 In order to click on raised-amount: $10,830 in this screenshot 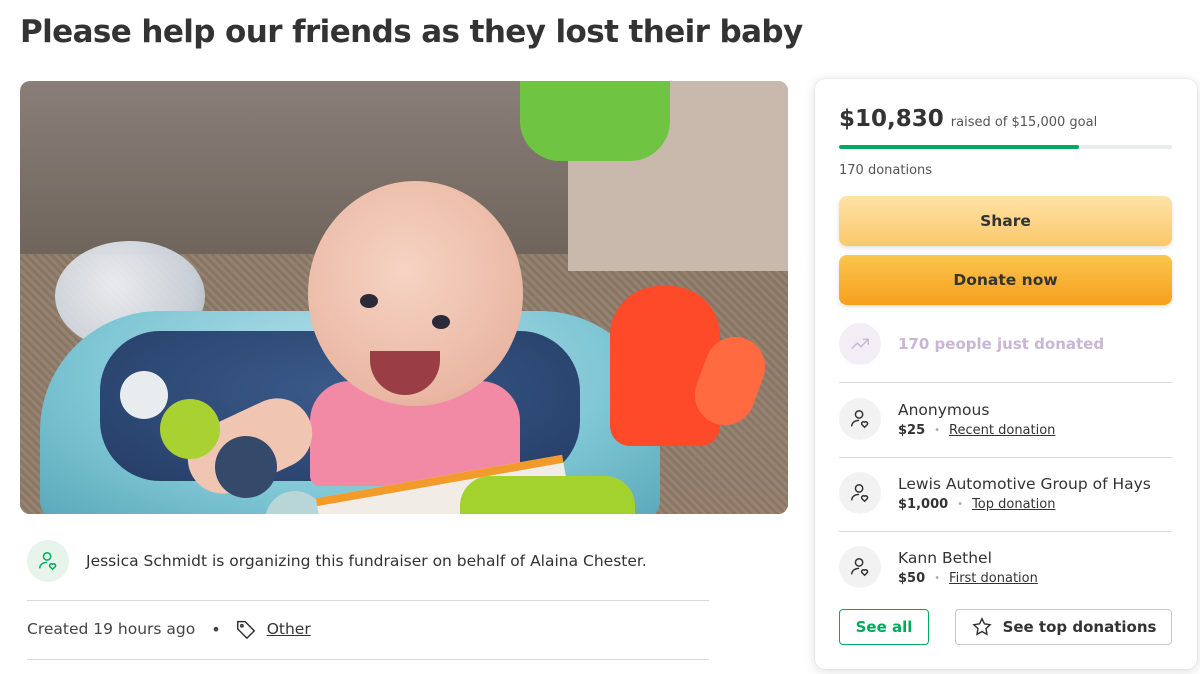, I will do `click(891, 119)`.